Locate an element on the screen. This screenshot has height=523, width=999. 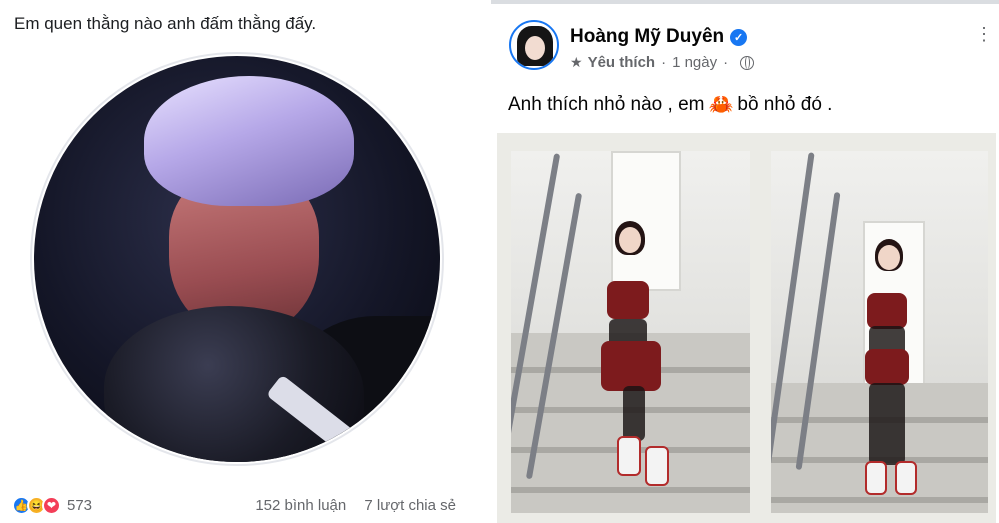
post-caption: Em quen thằng nào anh đấm thằng đấy. is located at coordinates (165, 23).